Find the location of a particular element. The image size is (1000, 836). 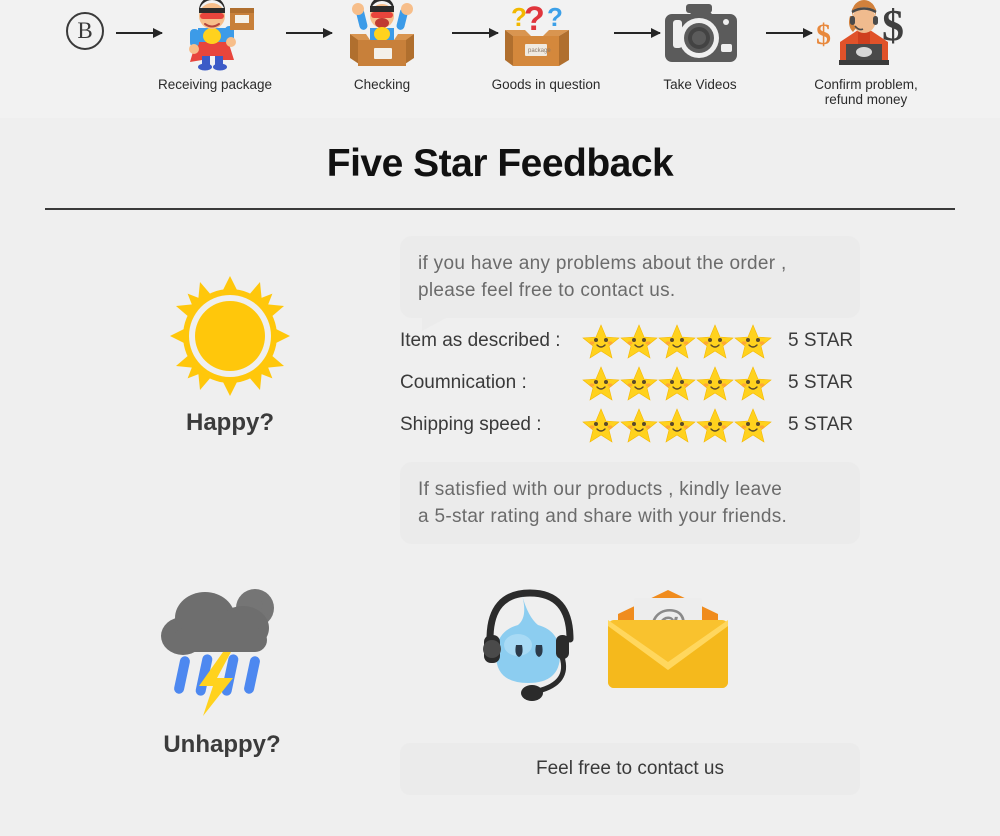

page-title: Five Star Feedback is located at coordinates (500, 163).